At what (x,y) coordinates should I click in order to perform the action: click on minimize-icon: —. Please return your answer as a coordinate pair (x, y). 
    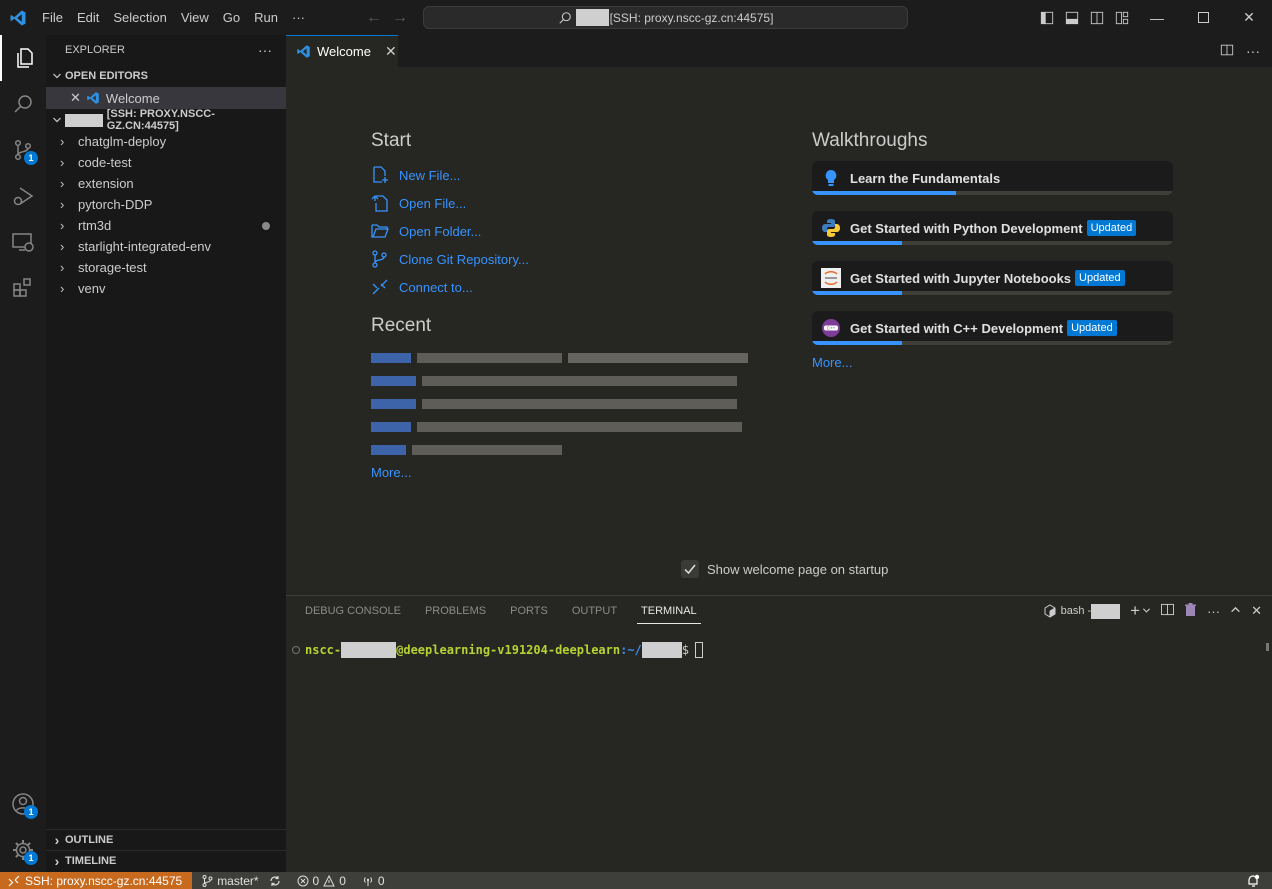
    Looking at the image, I should click on (1157, 17).